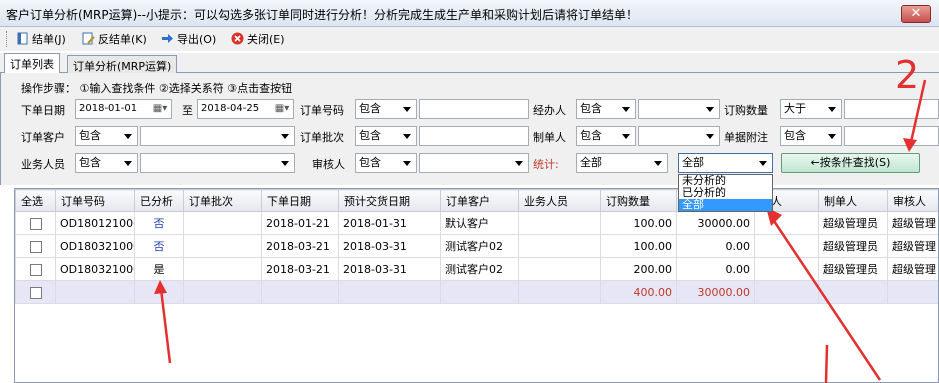 The height and width of the screenshot is (383, 939). I want to click on customer-operator: 包含, so click(106, 136).